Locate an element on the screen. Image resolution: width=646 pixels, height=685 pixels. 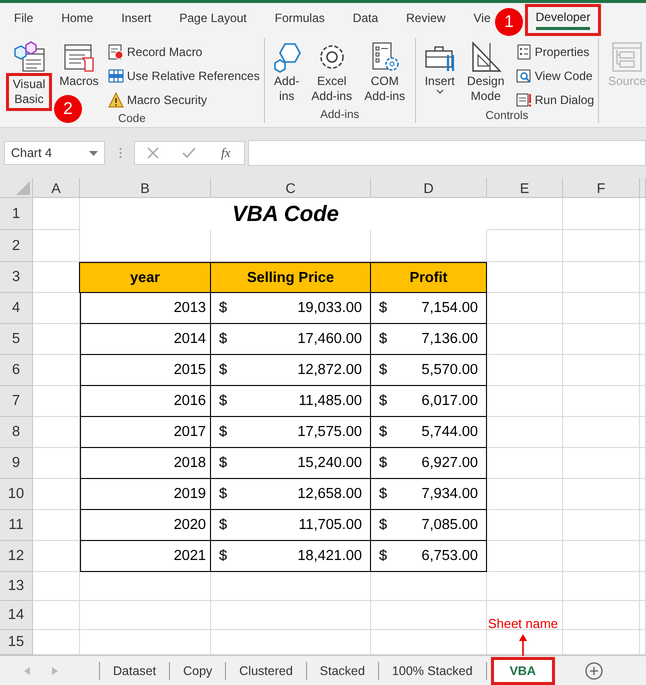
row-header: 6 is located at coordinates (16, 370).